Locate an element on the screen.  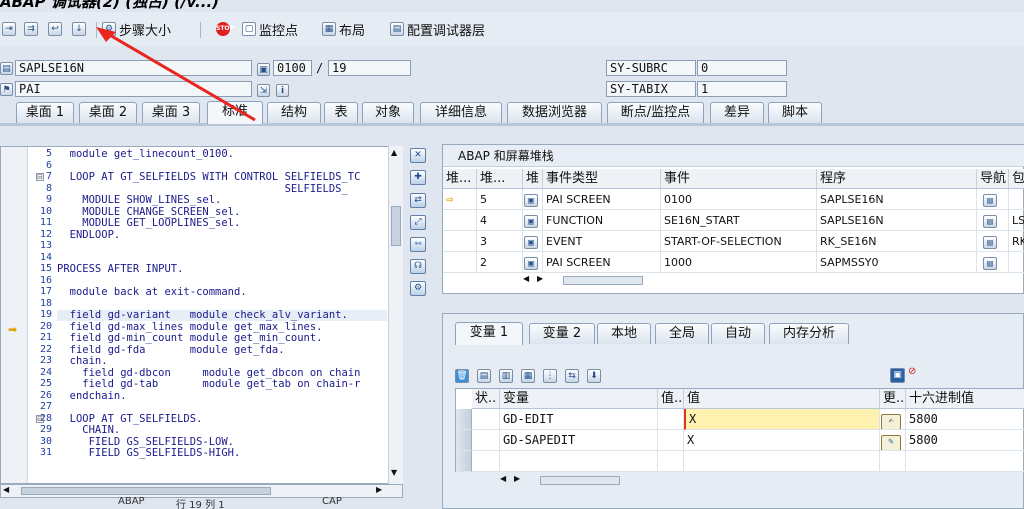
code-line: CHAIN. is located at coordinates (88, 430).